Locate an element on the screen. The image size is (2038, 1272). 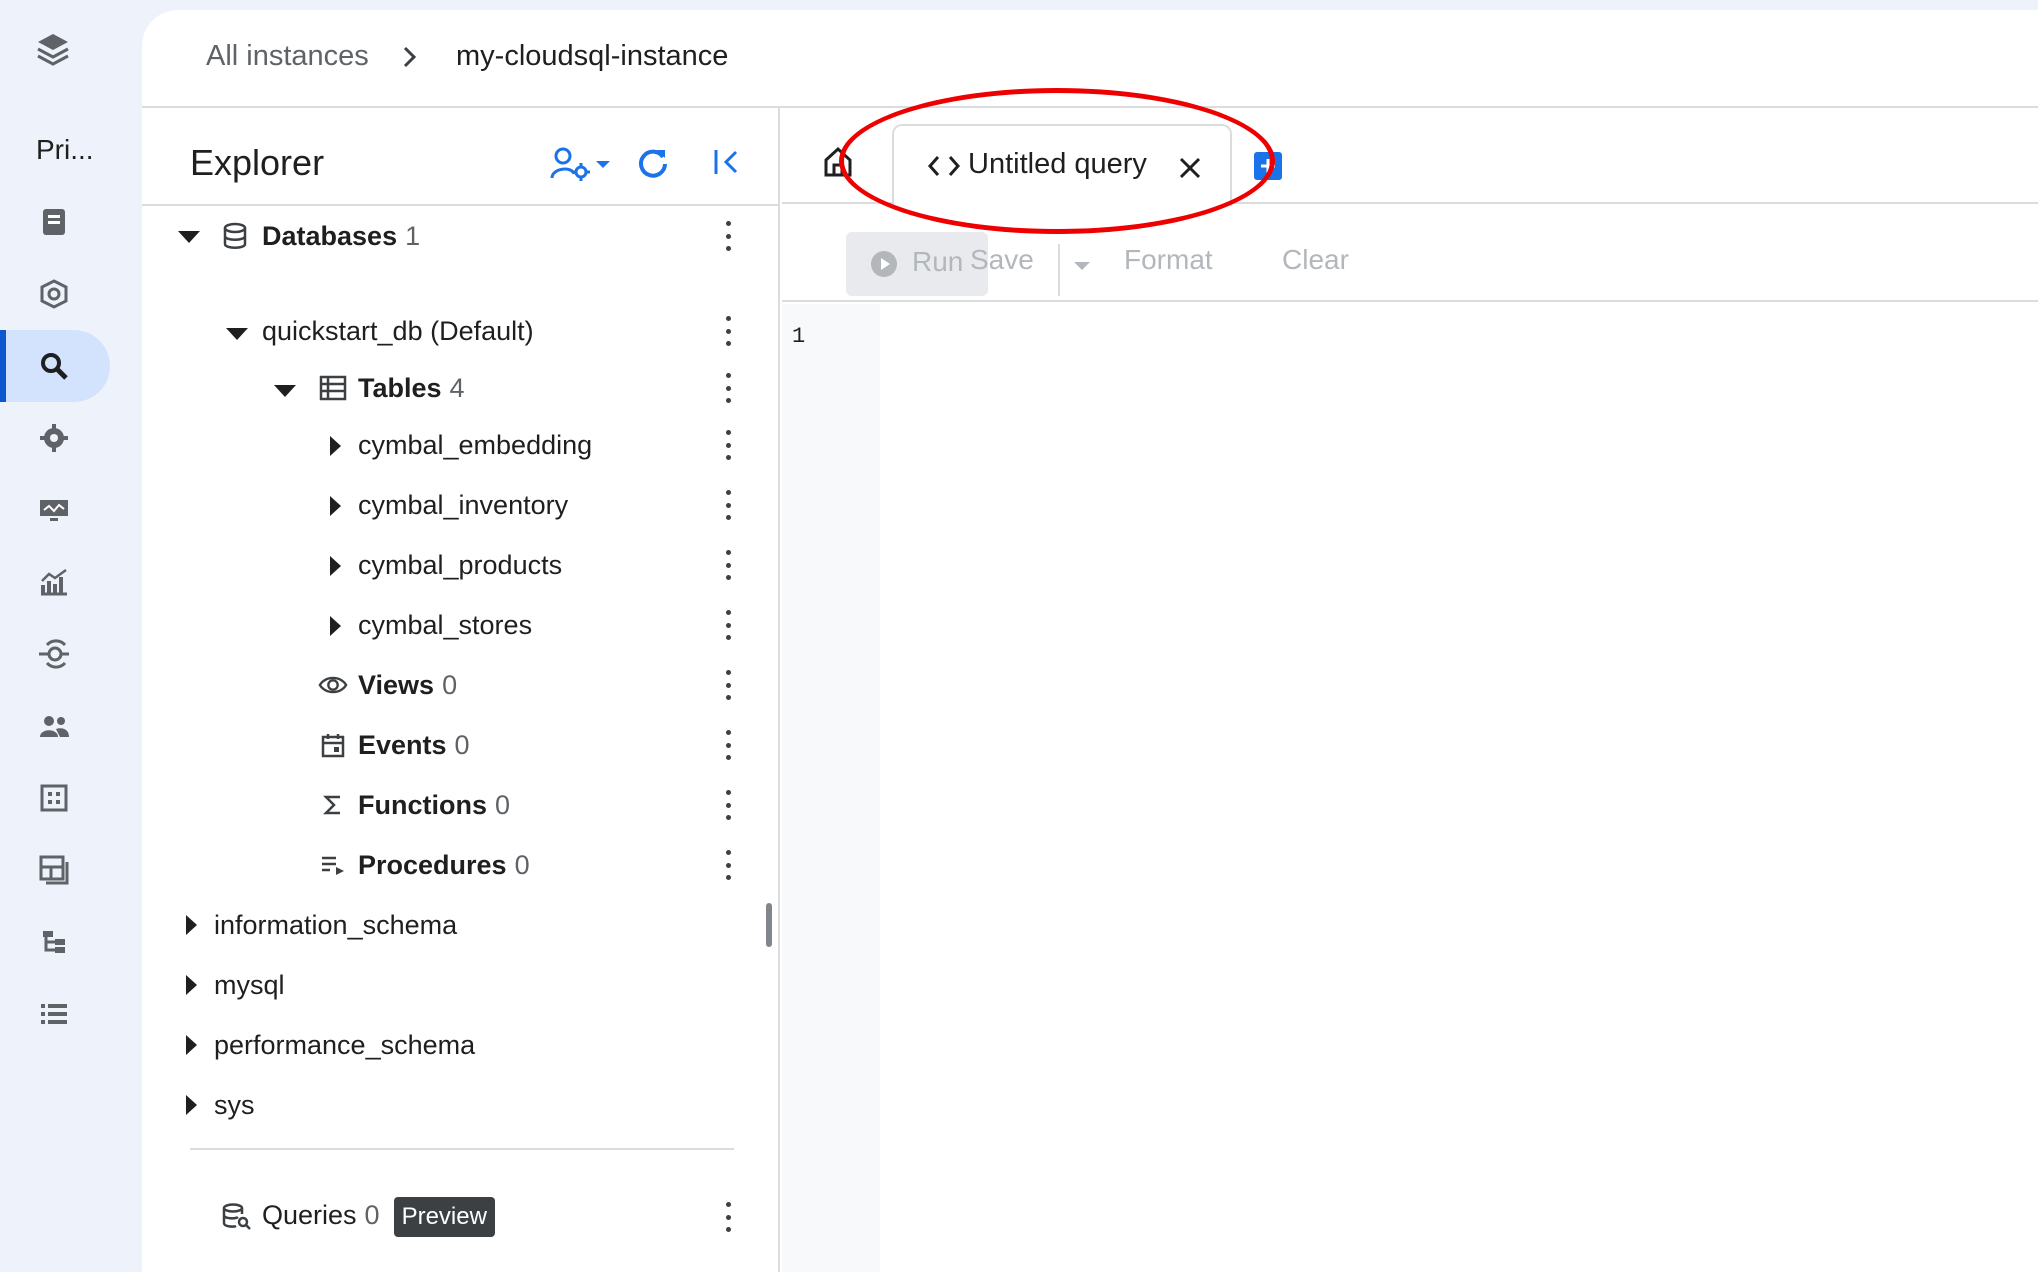
tree-node-tables: Tables 4 is located at coordinates (460, 388).